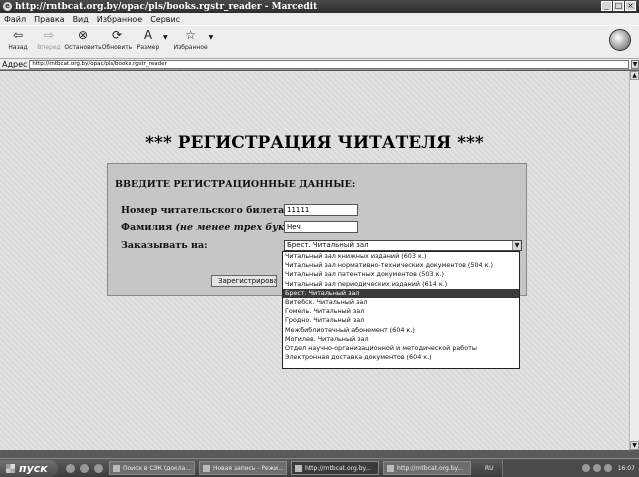 This screenshot has height=477, width=639. I want to click on system-tray: 16:07, so click(570, 468).